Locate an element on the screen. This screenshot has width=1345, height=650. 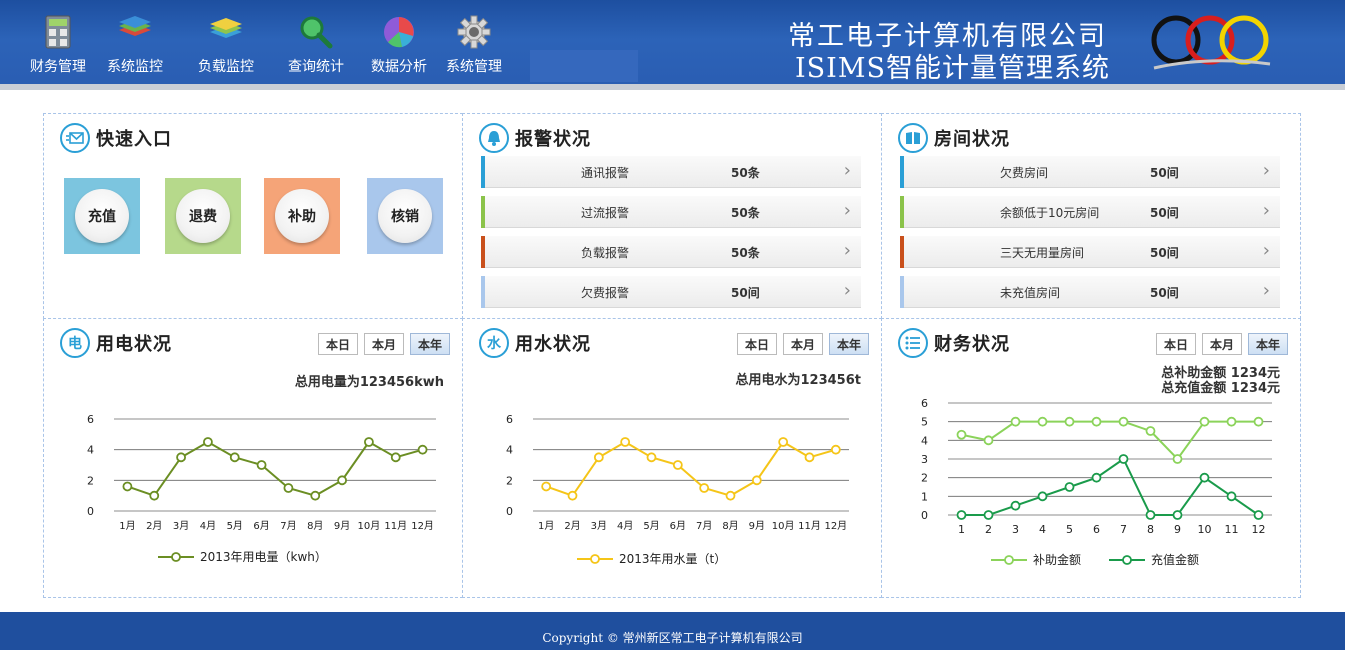
quick-writeoff-button: 核销 is located at coordinates (405, 216).